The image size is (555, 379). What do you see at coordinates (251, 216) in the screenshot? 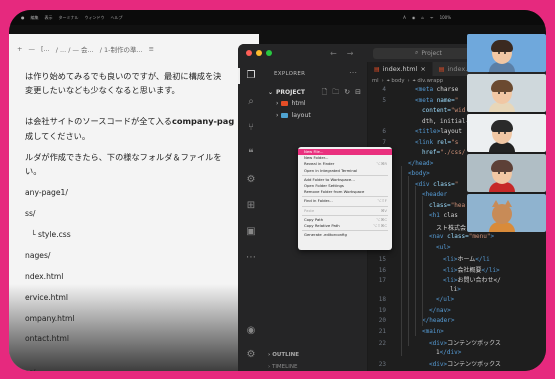
I see `activity-bar: ❐ ⌕ ⑂ ❝ ⚙ ⊞ ▣ ⋯ ◉ ⚙` at bounding box center [251, 216].